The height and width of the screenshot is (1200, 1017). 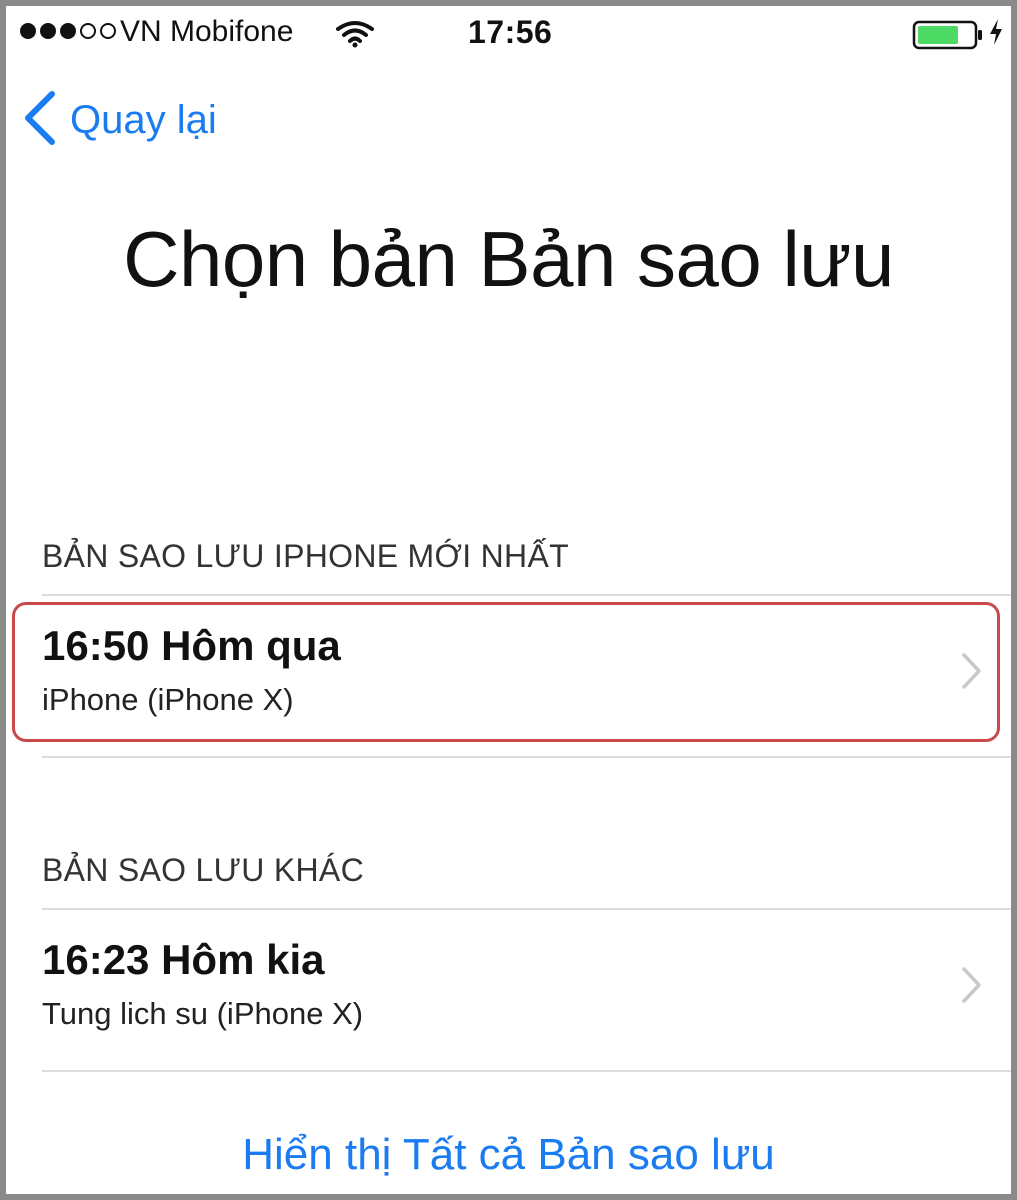 I want to click on carrier-name: VN Mobifone, so click(x=207, y=31).